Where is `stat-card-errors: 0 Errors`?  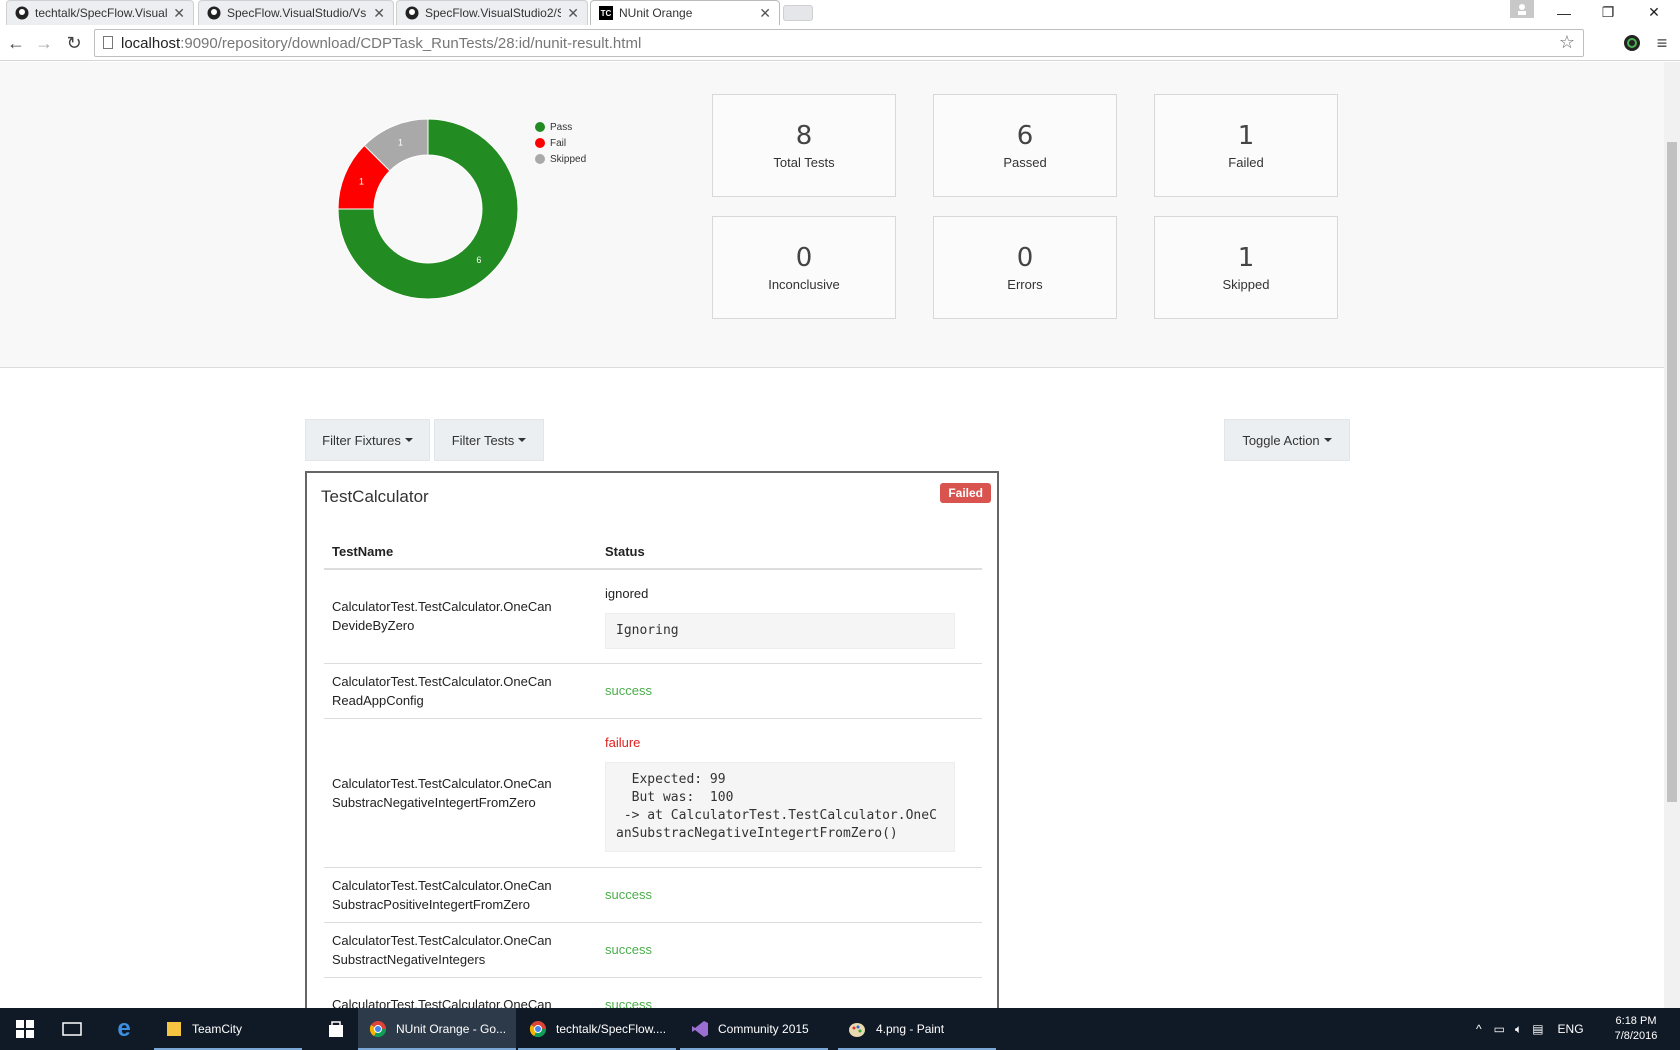
stat-card-errors: 0 Errors is located at coordinates (1025, 267).